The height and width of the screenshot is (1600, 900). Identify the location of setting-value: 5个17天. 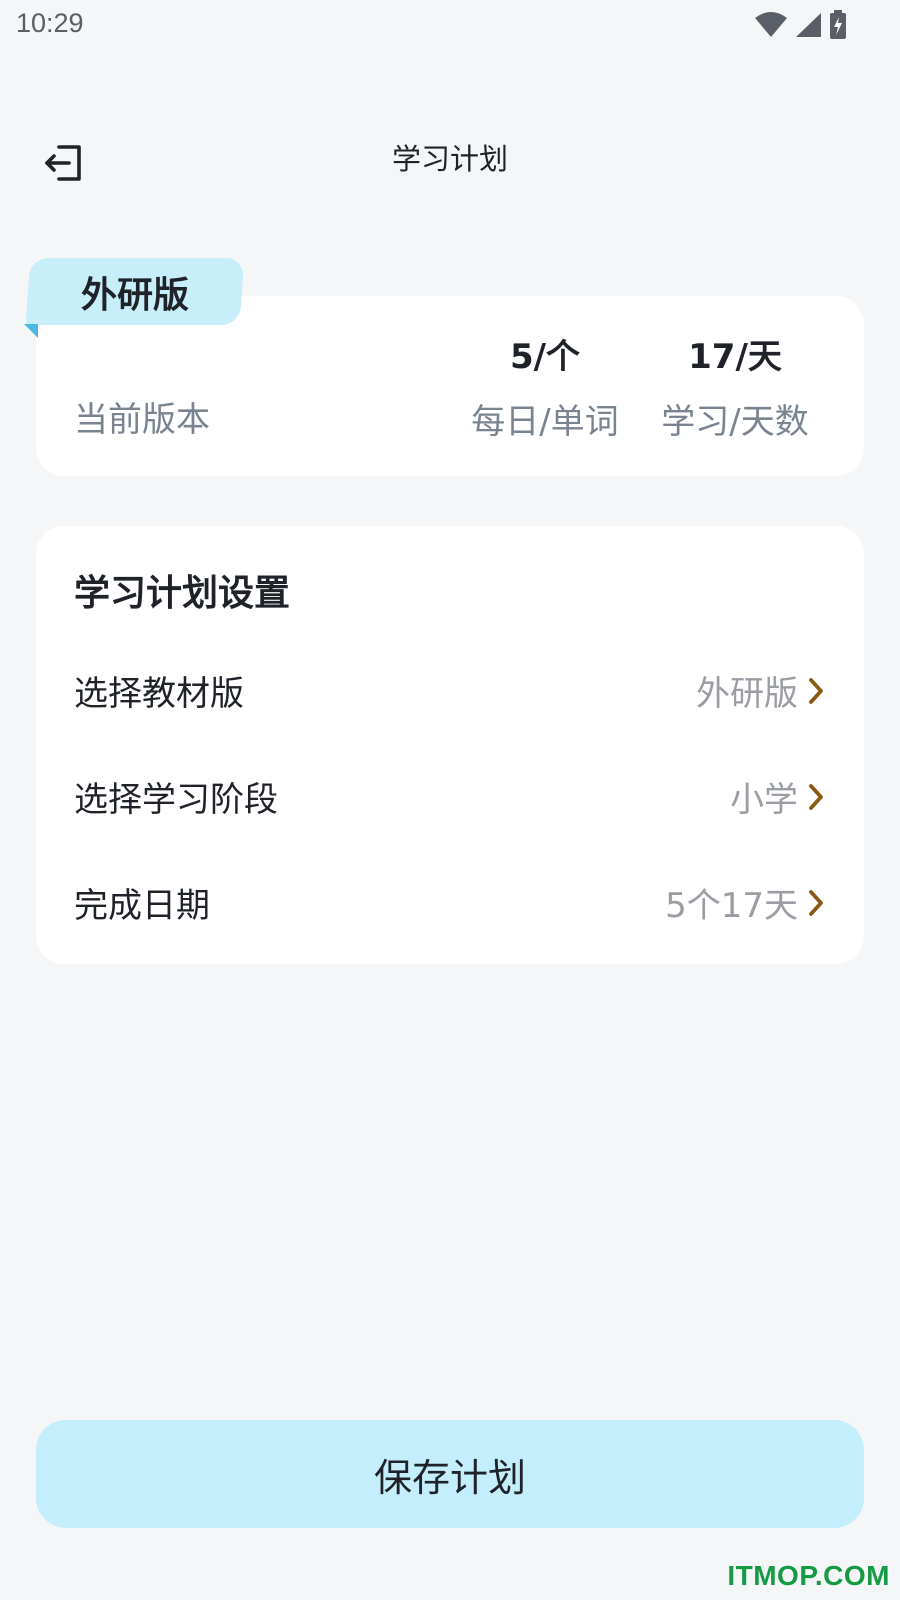
(731, 906).